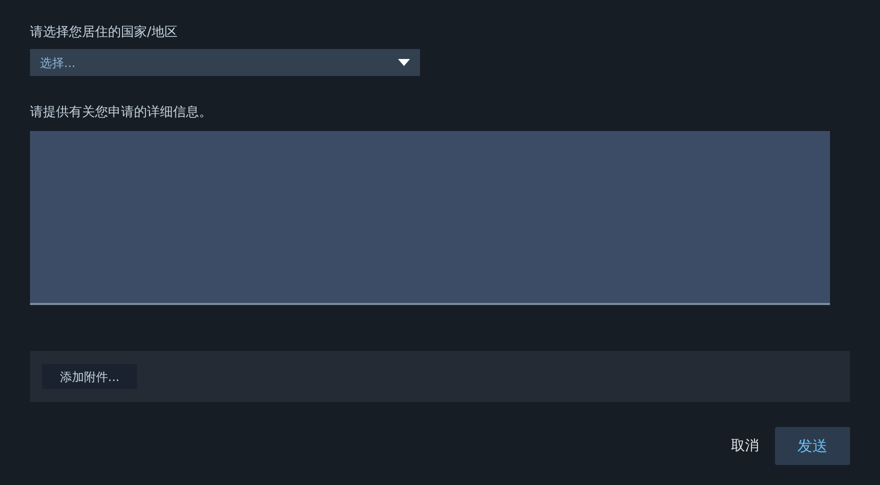  I want to click on send-button: 发送, so click(812, 446).